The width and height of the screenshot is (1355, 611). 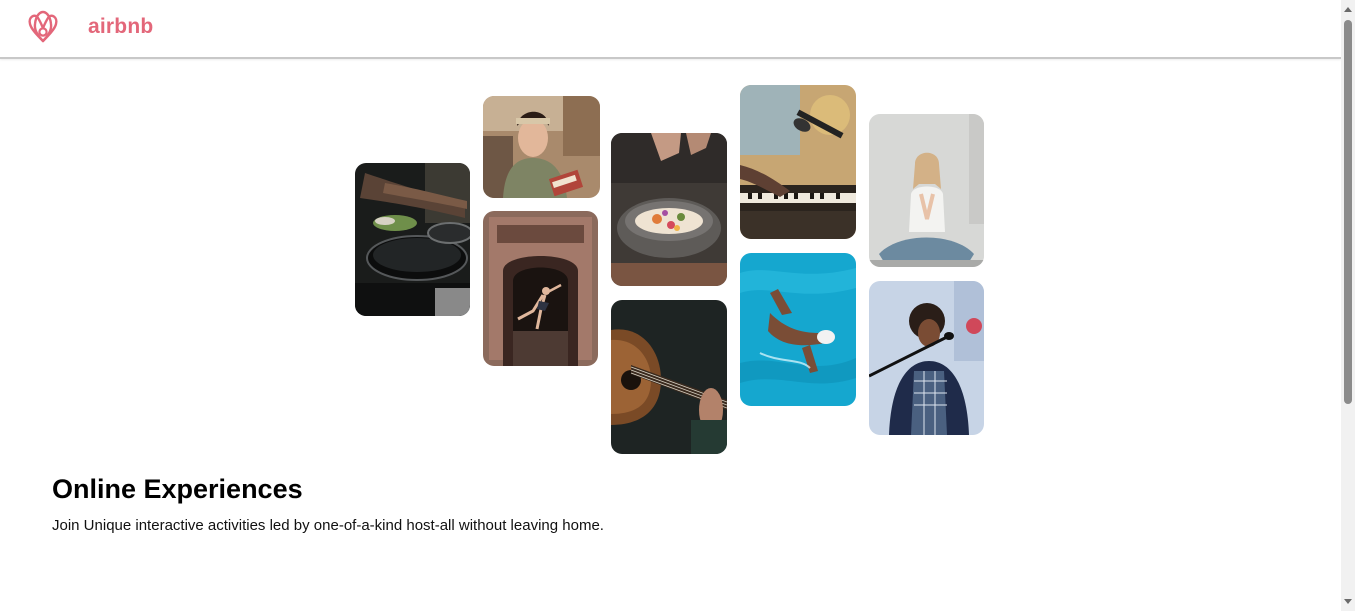 What do you see at coordinates (43, 28) in the screenshot?
I see `airbnb-logo-icon` at bounding box center [43, 28].